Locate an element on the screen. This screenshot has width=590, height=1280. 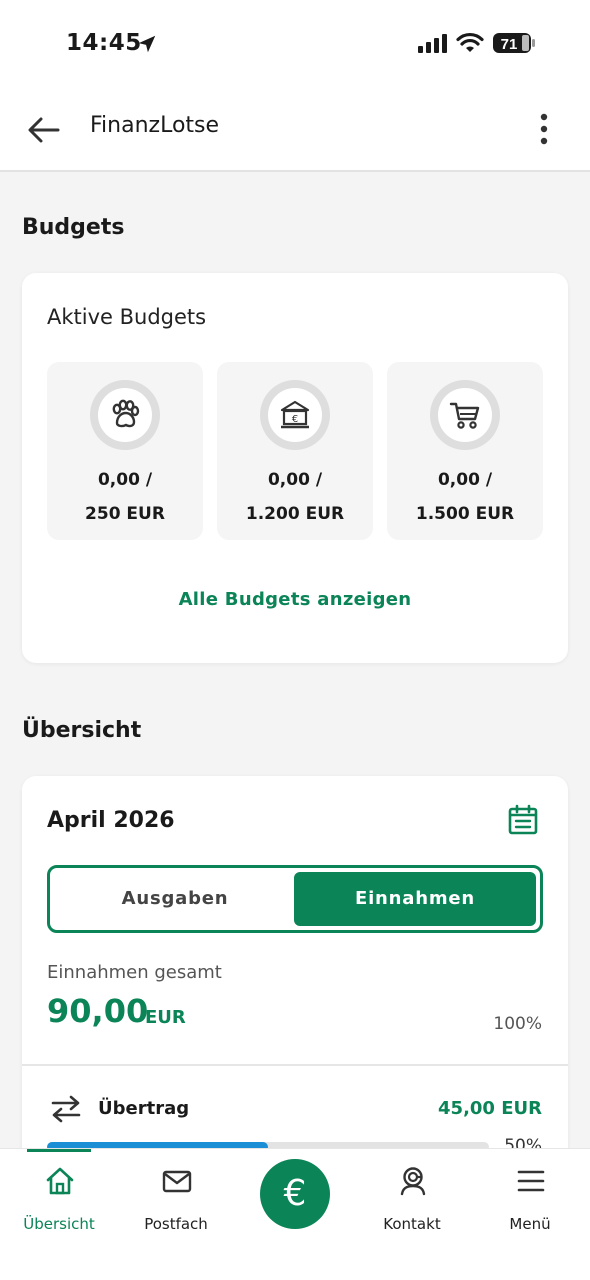
budget-icon-circle: € is located at coordinates (295, 415).